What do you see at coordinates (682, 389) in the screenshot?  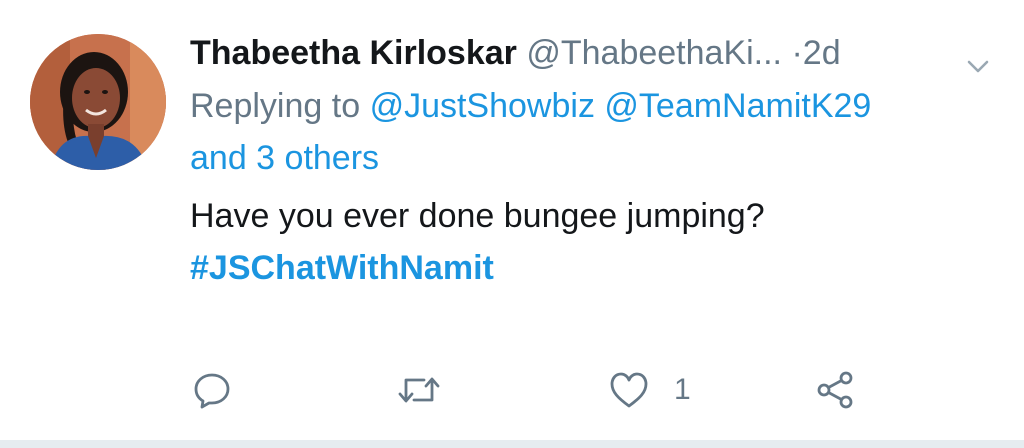 I see `like-count: 1` at bounding box center [682, 389].